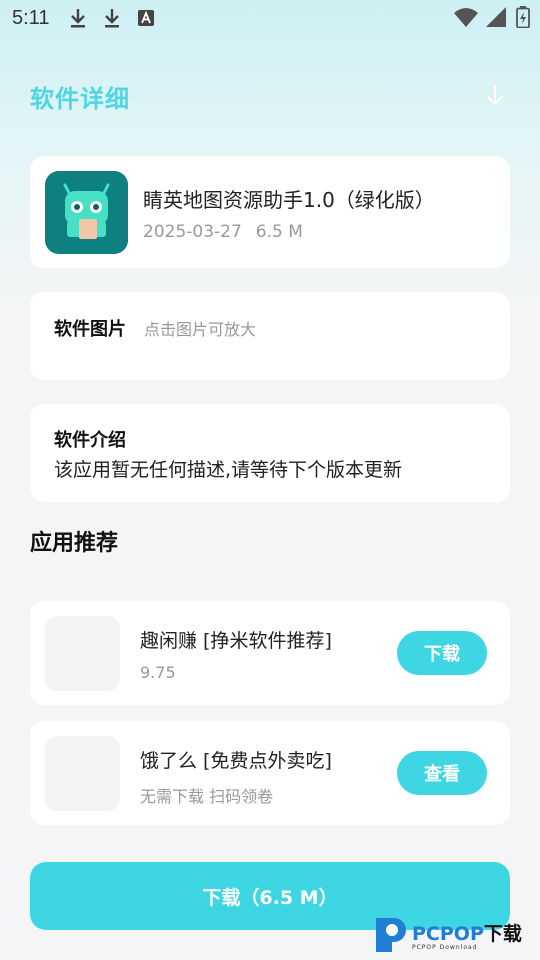  What do you see at coordinates (207, 796) in the screenshot?
I see `rec-app-sub: 无需下载 扫码领卷` at bounding box center [207, 796].